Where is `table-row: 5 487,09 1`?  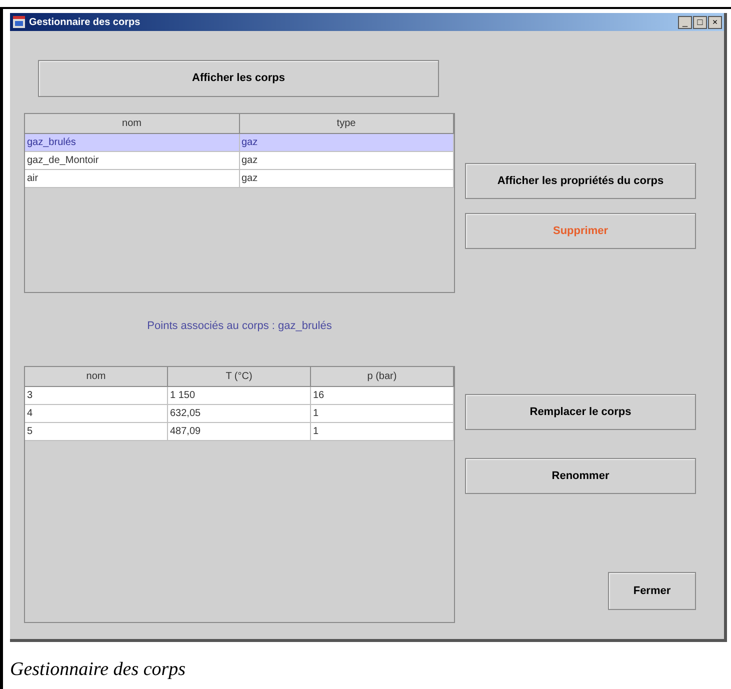 table-row: 5 487,09 1 is located at coordinates (239, 431).